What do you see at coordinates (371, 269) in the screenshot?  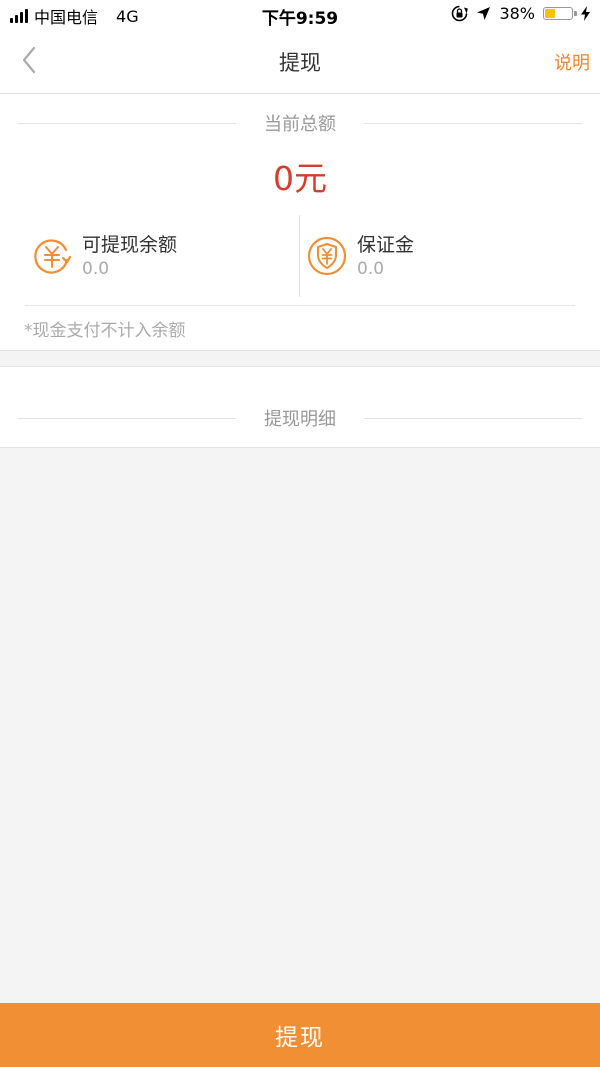 I see `deposit-value: 0.0` at bounding box center [371, 269].